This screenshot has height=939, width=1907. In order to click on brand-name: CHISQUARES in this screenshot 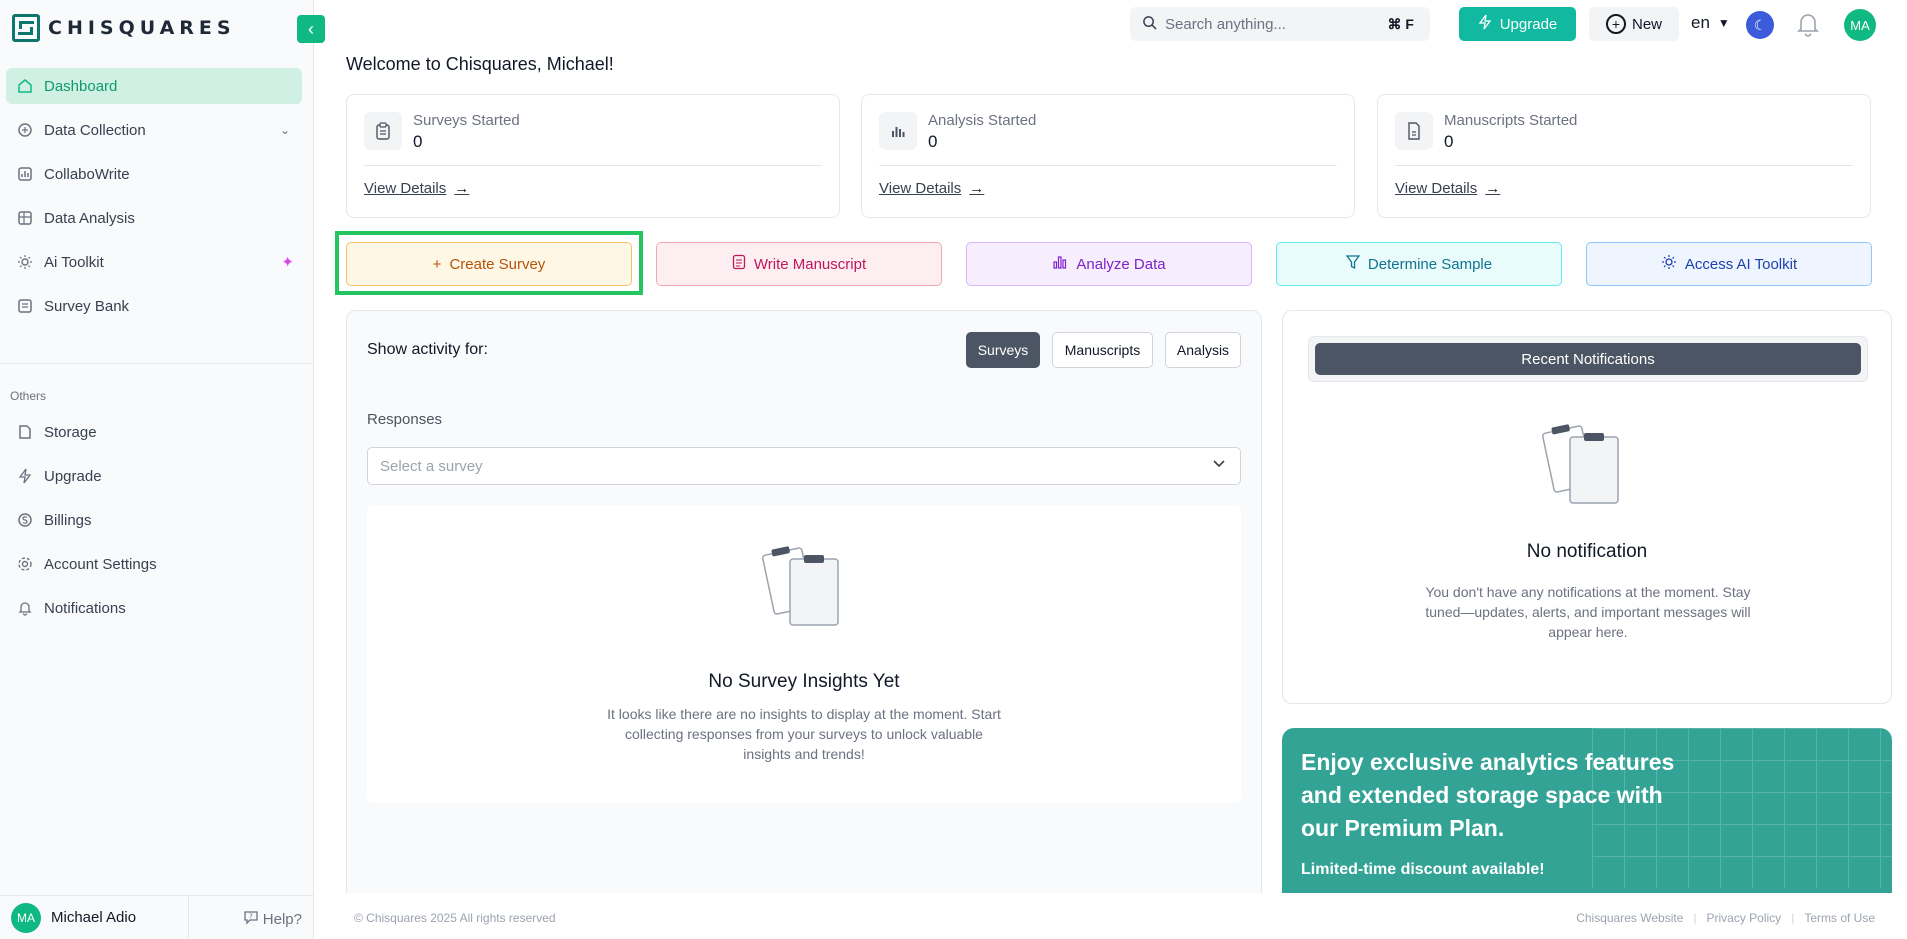, I will do `click(142, 28)`.